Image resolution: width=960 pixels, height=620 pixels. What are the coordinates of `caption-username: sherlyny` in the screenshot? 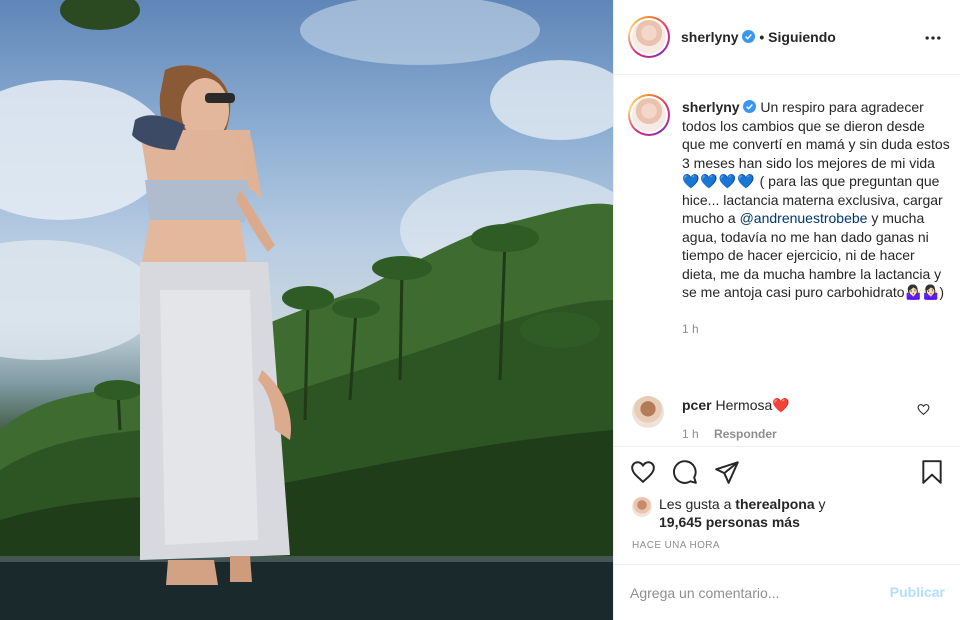 It's located at (711, 107).